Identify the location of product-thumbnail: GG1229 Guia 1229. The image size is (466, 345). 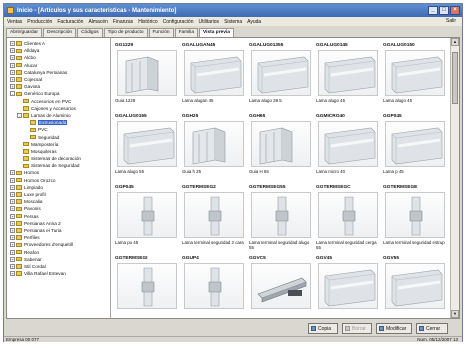
(146, 76).